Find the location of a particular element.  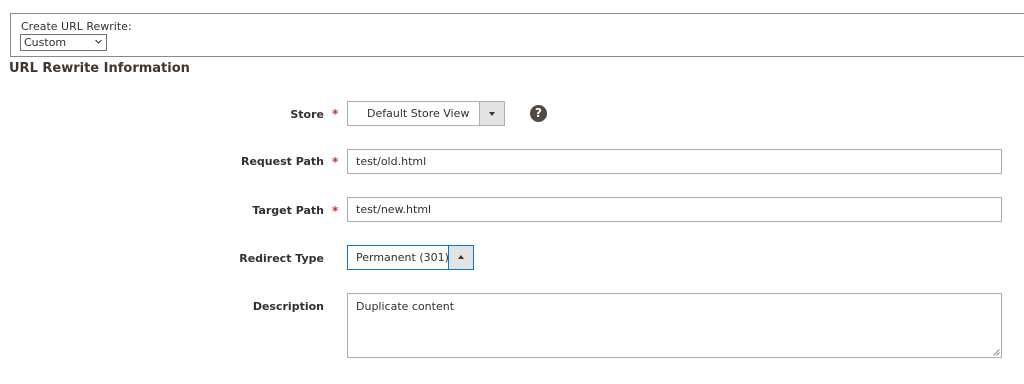

store-select: Default Store View is located at coordinates (426, 113).